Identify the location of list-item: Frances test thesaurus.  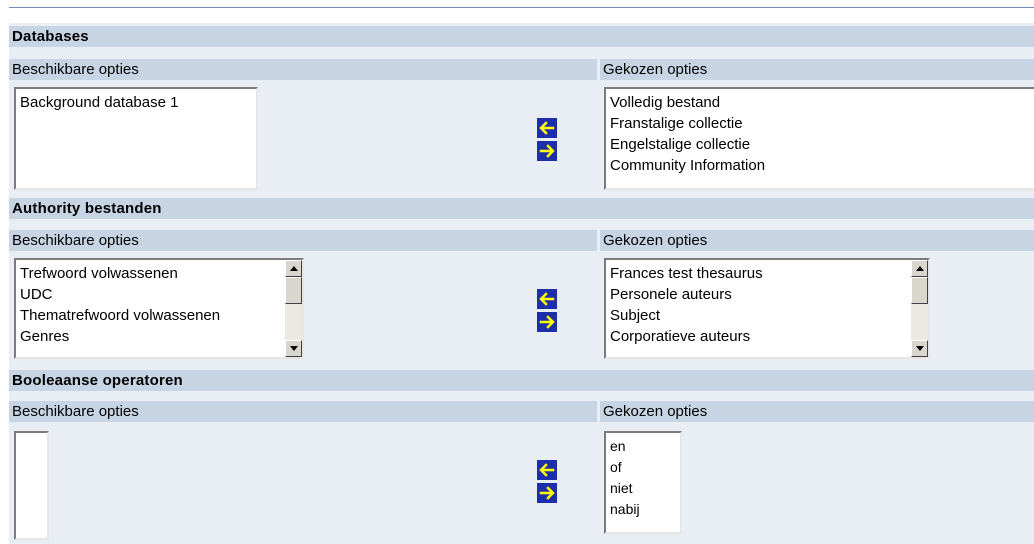
(769, 273).